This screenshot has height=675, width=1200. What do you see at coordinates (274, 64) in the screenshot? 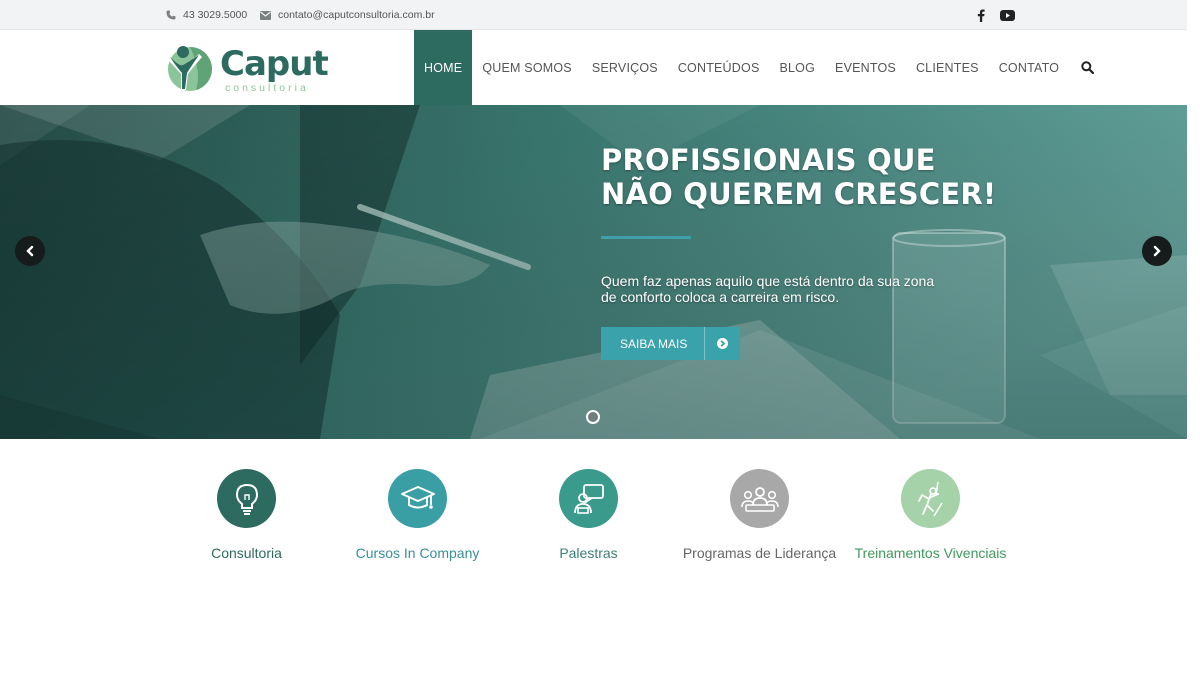
I see `logo-wordmark: Caput` at bounding box center [274, 64].